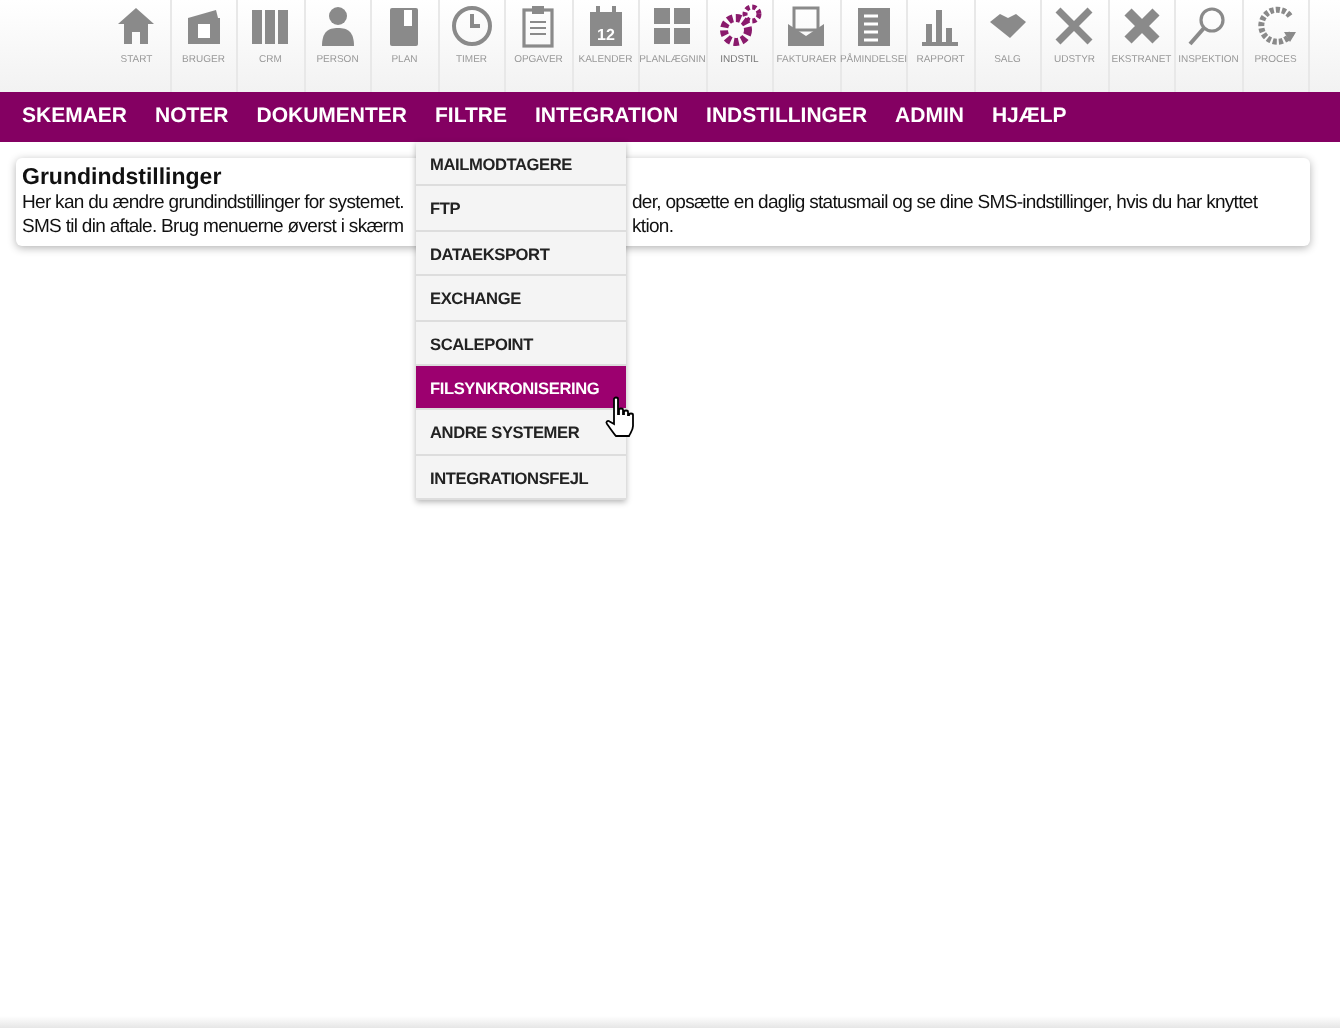  Describe the element at coordinates (123, 179) in the screenshot. I see `panel-title: Grundindstillinger` at that location.